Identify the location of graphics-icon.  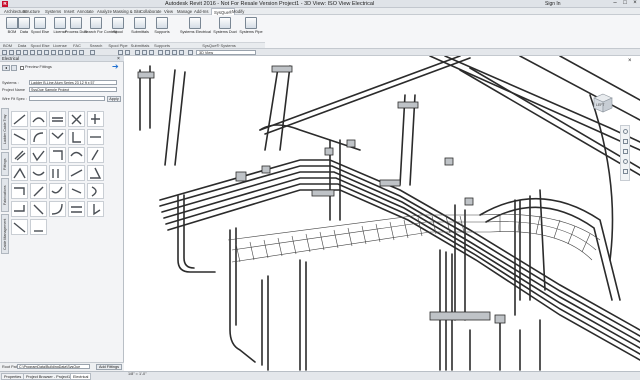
(174, 52).